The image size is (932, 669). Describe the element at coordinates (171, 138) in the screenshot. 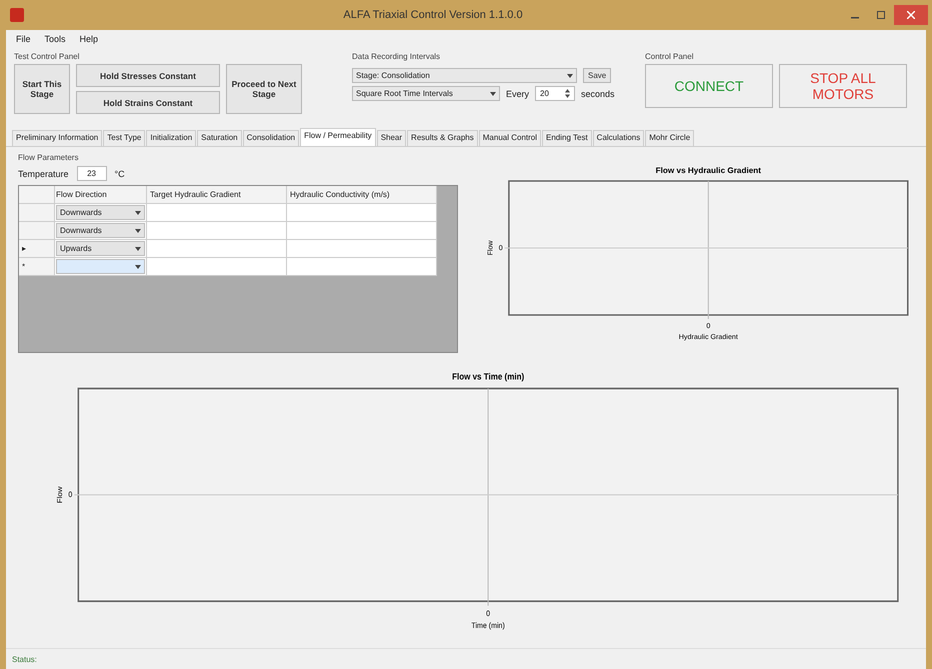

I see `tab: Initialization` at that location.